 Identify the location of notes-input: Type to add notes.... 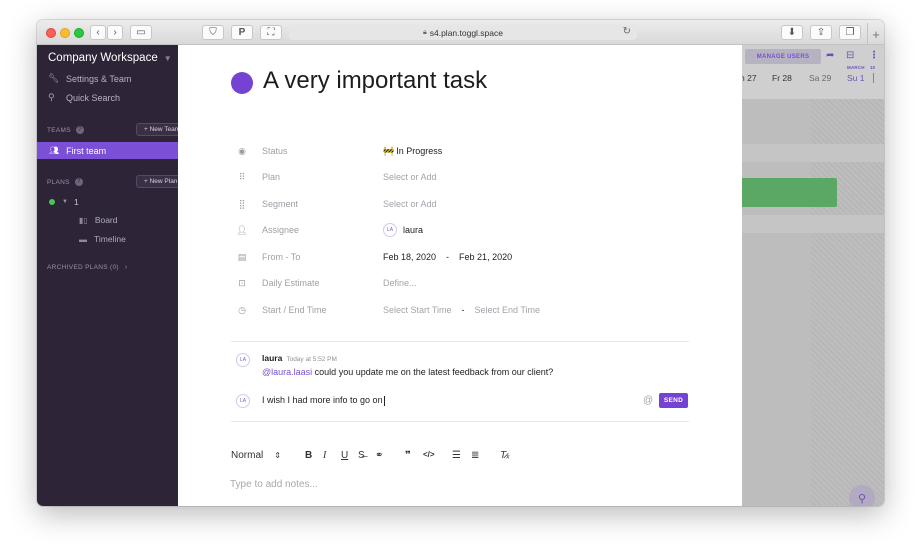
(274, 484).